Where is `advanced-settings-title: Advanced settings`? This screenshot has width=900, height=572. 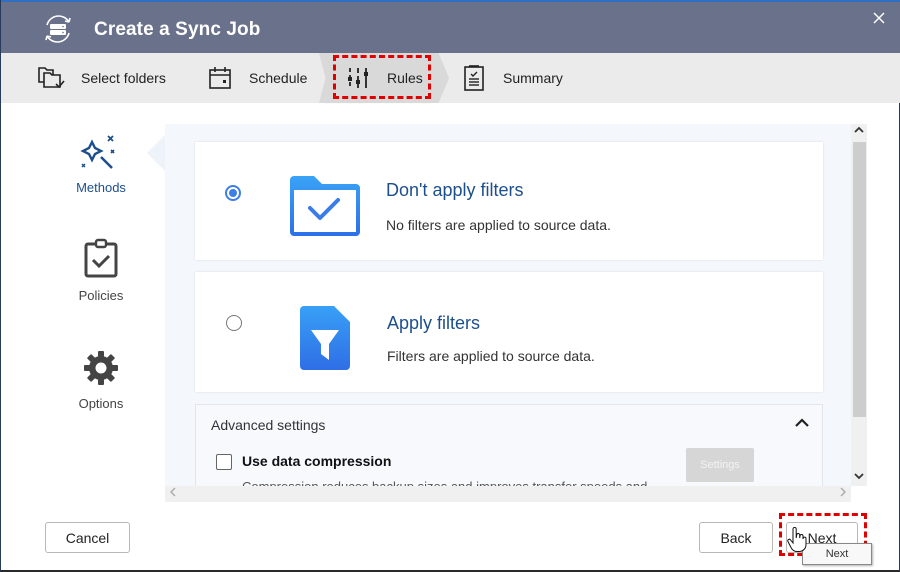
advanced-settings-title: Advanced settings is located at coordinates (268, 425).